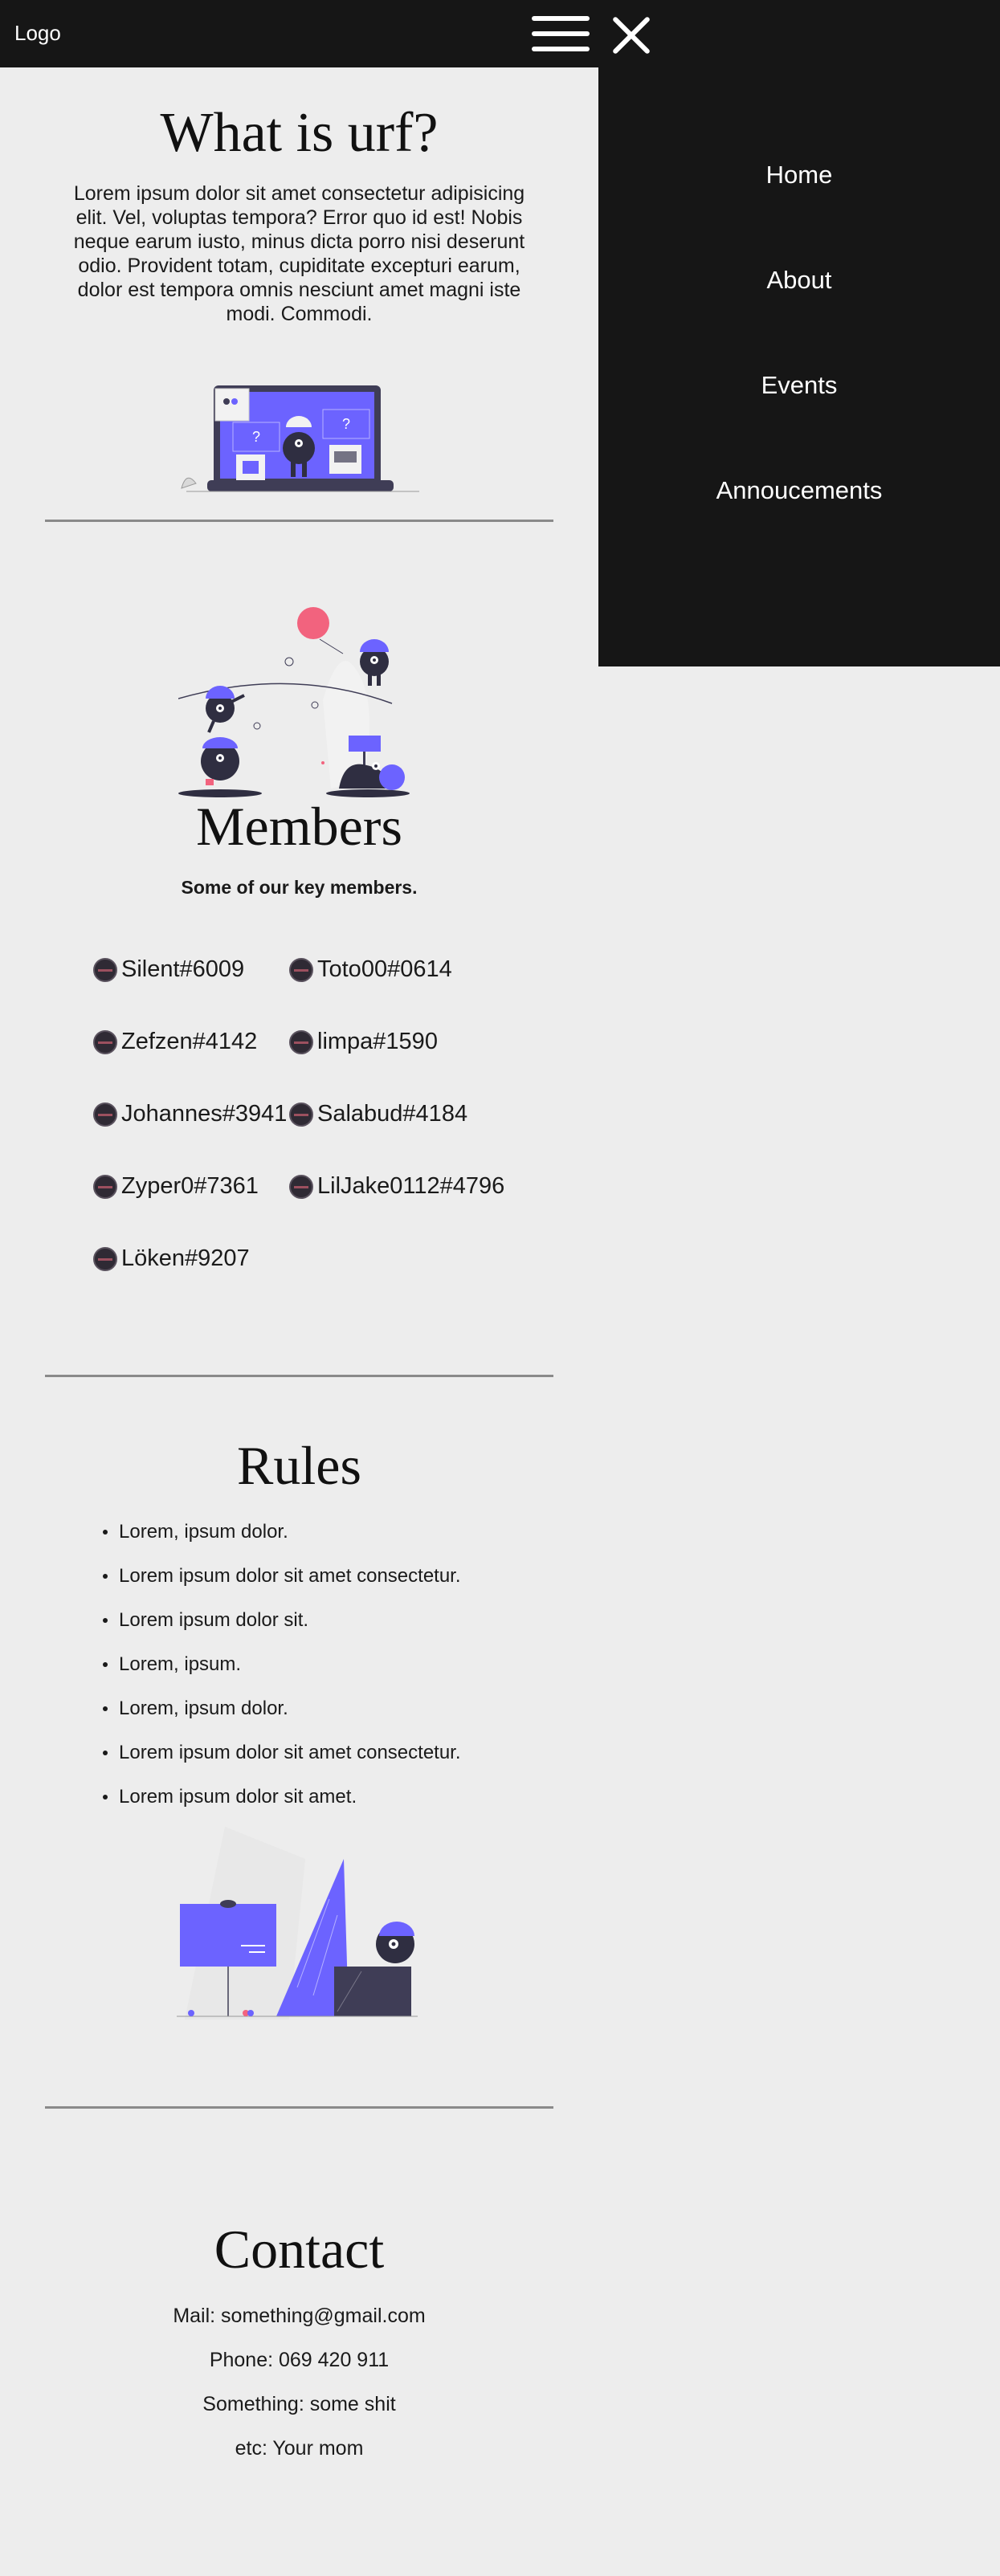 The width and height of the screenshot is (1000, 2576). What do you see at coordinates (205, 1114) in the screenshot?
I see `member-name: Johannes#3941` at bounding box center [205, 1114].